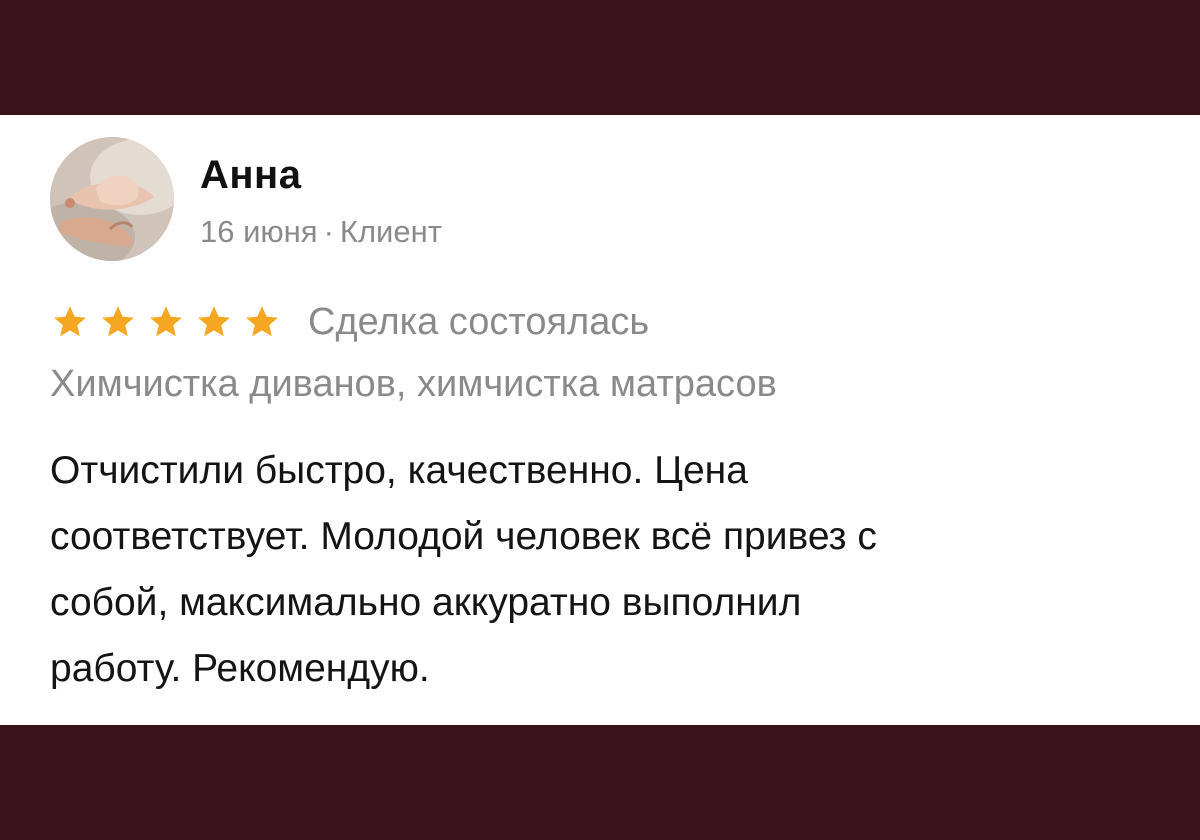 The image size is (1200, 840). I want to click on avatar-photo, so click(112, 199).